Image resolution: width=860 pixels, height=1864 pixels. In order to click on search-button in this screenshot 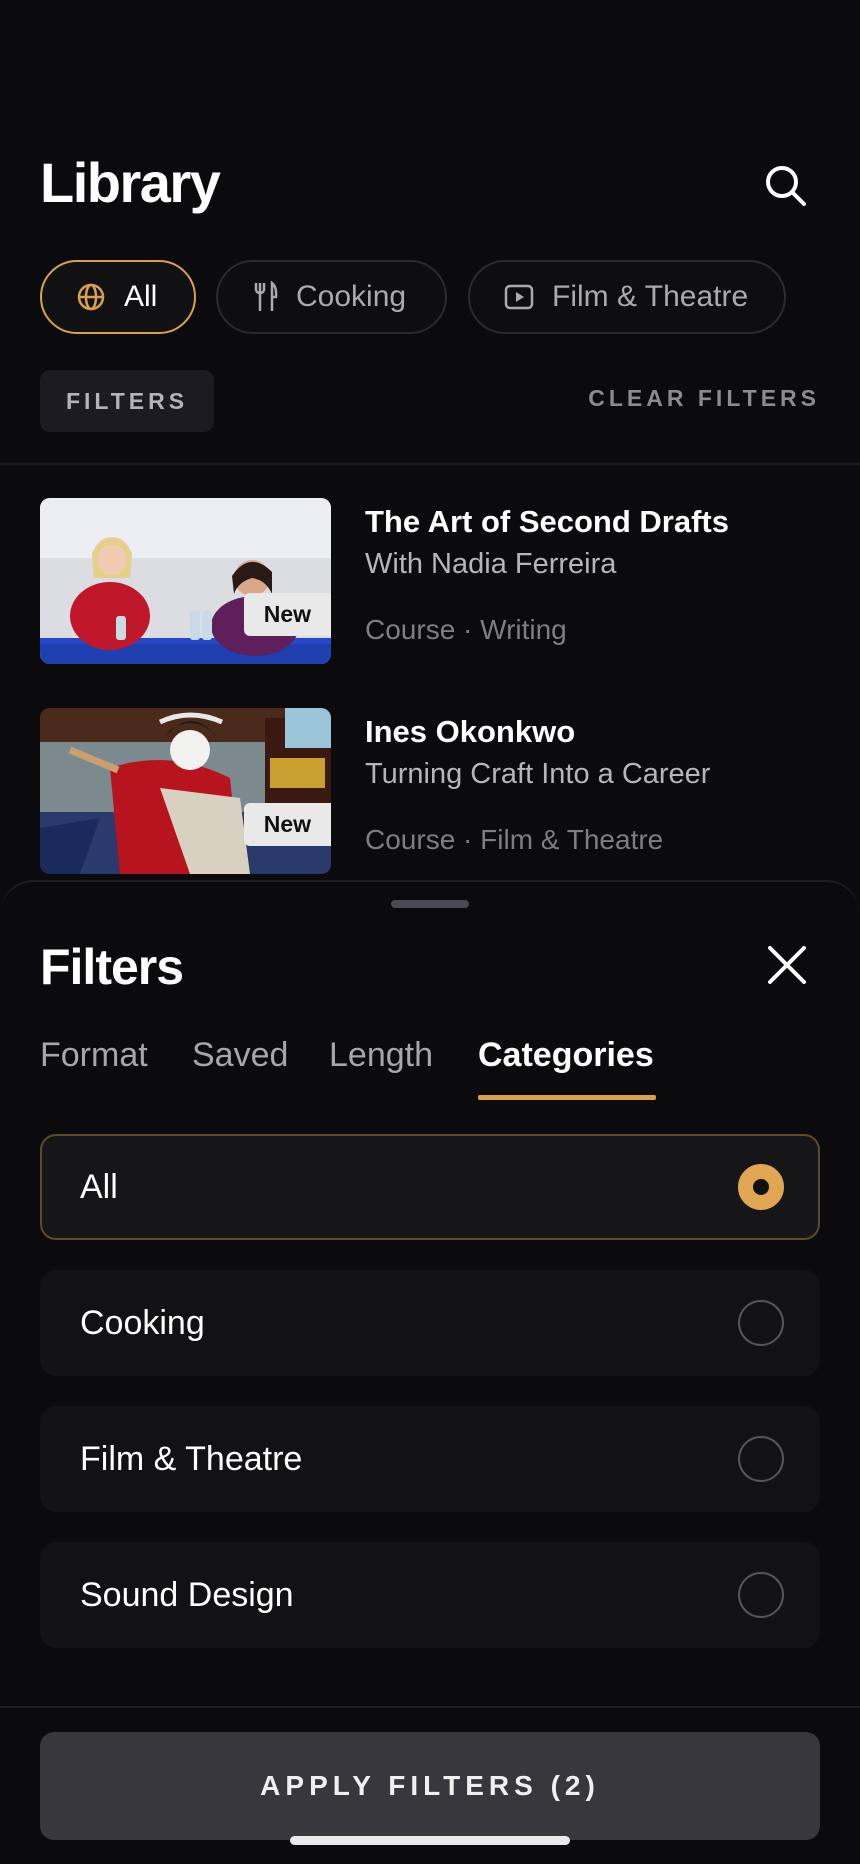, I will do `click(786, 186)`.